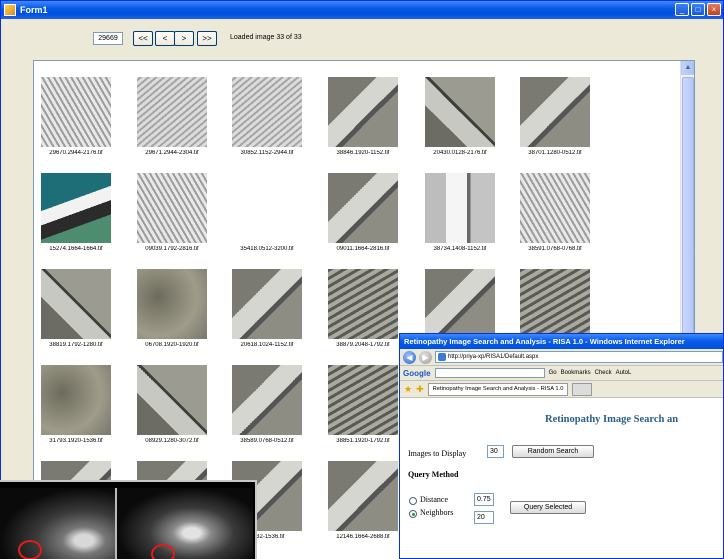 The height and width of the screenshot is (559, 724). What do you see at coordinates (493, 357) in the screenshot?
I see `url-text: http://priya-xp/RISA1/Default.aspx` at bounding box center [493, 357].